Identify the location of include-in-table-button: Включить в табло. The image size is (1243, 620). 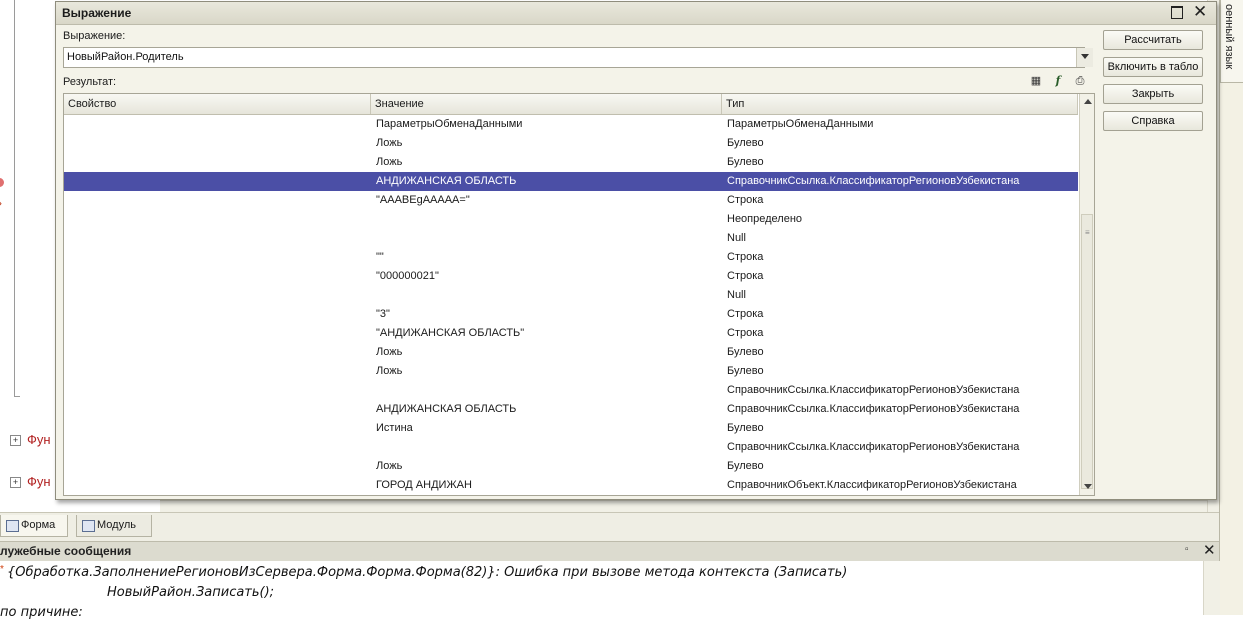
(1153, 67).